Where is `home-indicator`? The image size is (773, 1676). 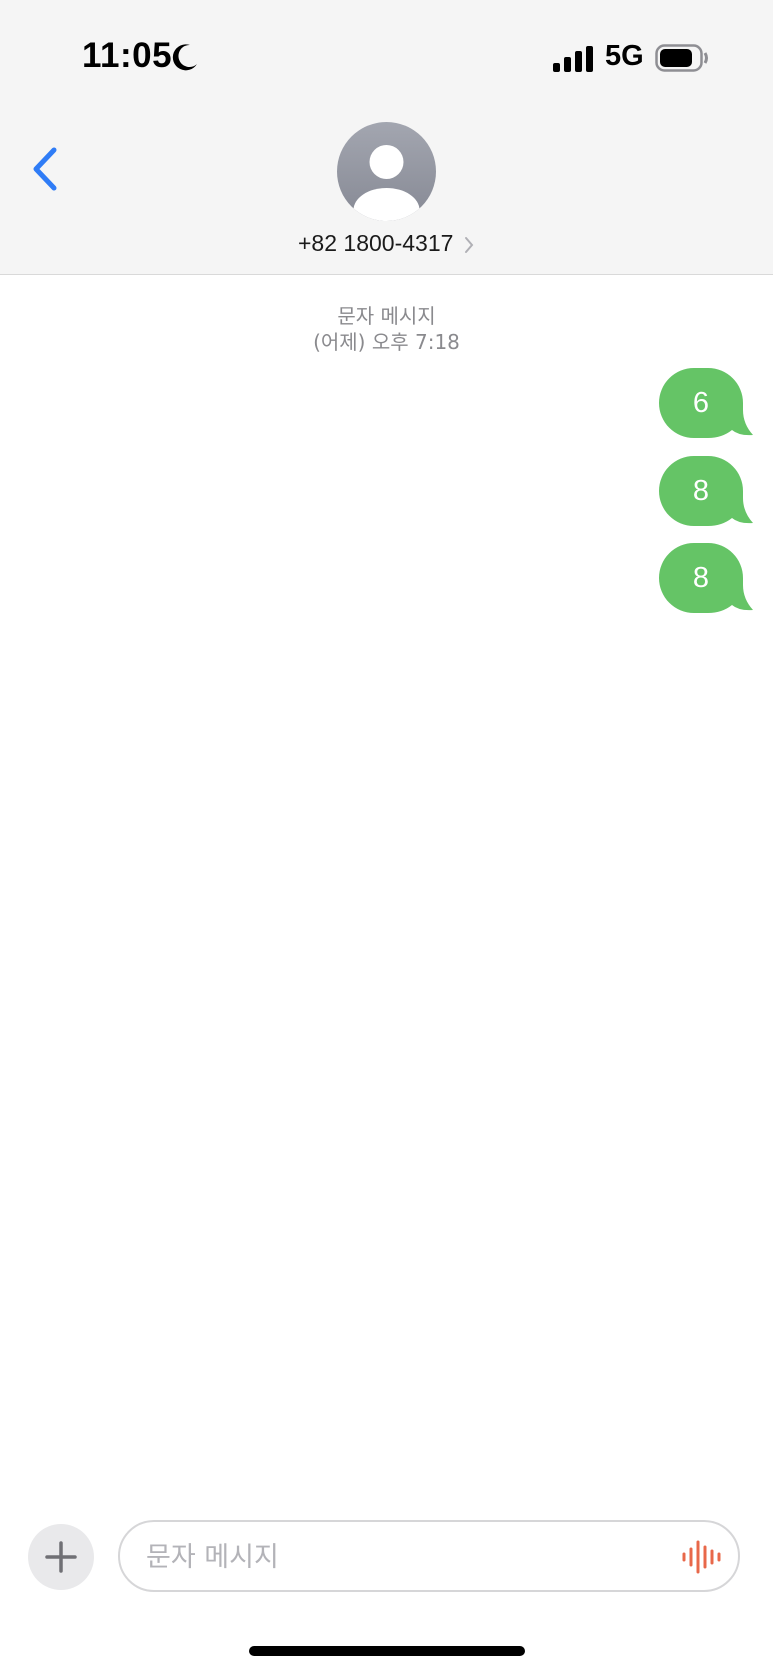 home-indicator is located at coordinates (387, 1651).